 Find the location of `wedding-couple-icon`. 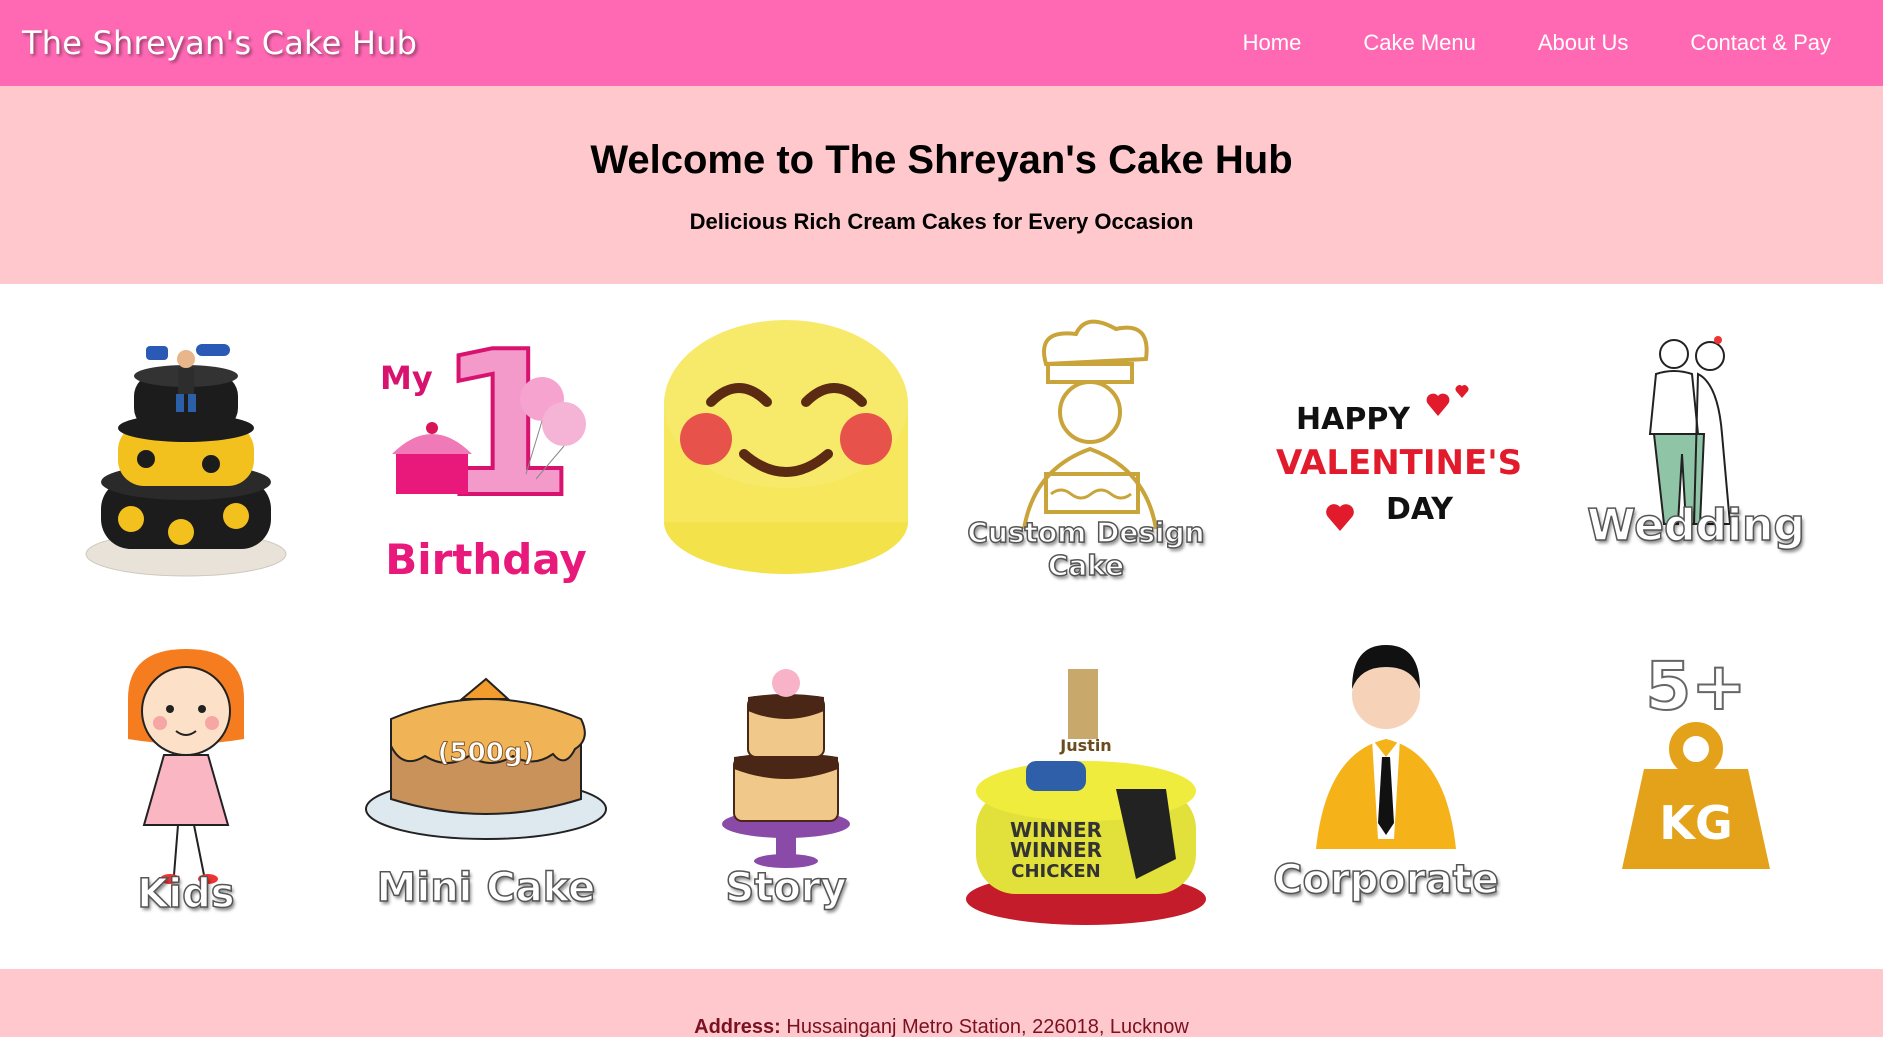

wedding-couple-icon is located at coordinates (1690, 430).